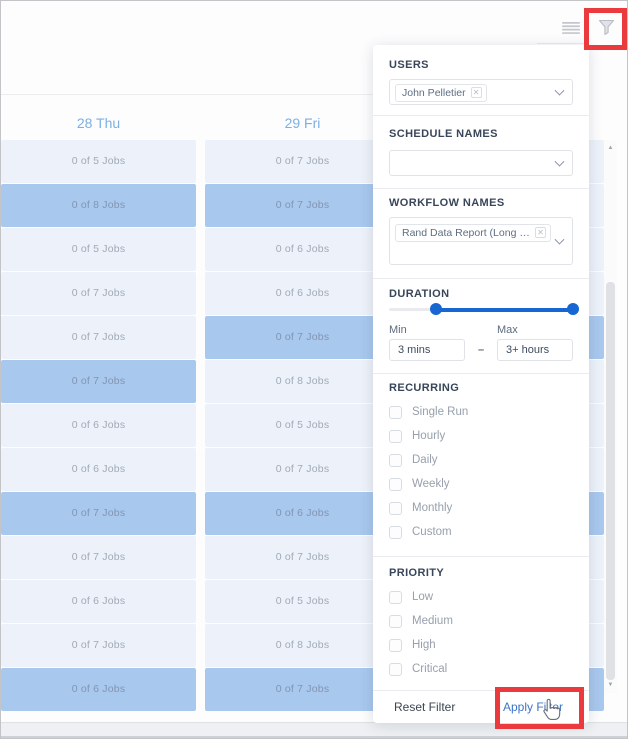 This screenshot has width=628, height=739. I want to click on checkbox-label: Custom, so click(432, 532).